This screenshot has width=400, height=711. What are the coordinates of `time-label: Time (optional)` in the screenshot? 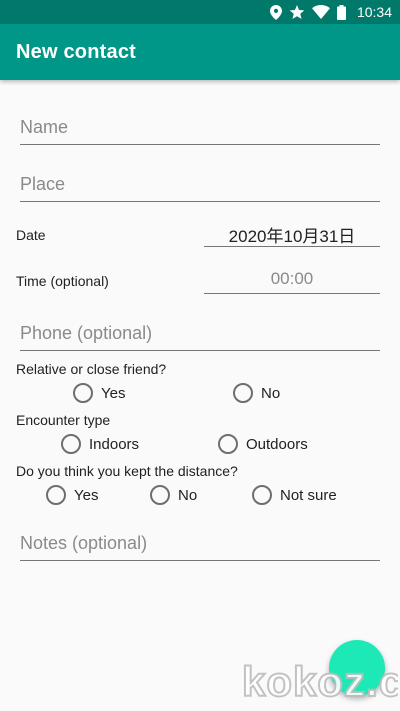 It's located at (62, 281).